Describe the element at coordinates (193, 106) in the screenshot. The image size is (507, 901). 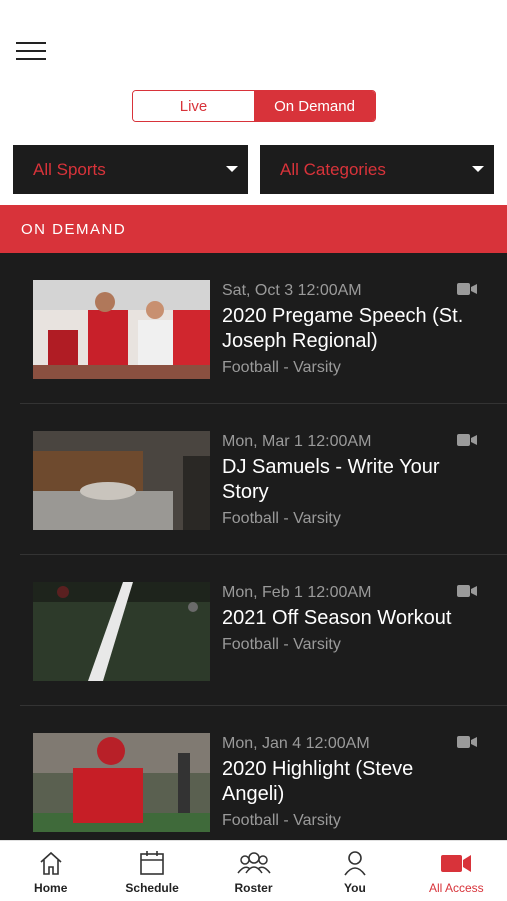
I see `live-tab: Live` at that location.